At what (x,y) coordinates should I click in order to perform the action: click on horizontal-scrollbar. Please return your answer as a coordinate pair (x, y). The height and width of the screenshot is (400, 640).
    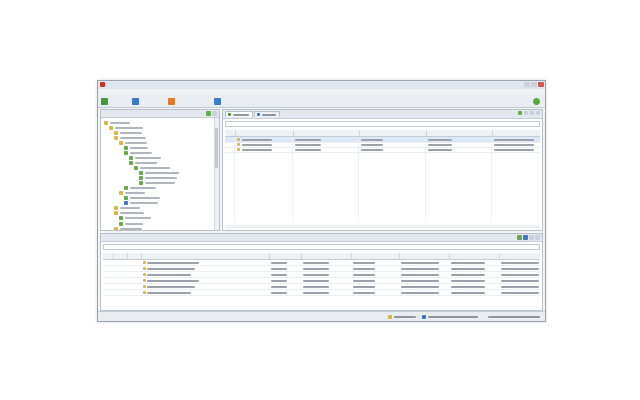
    Looking at the image, I should click on (382, 226).